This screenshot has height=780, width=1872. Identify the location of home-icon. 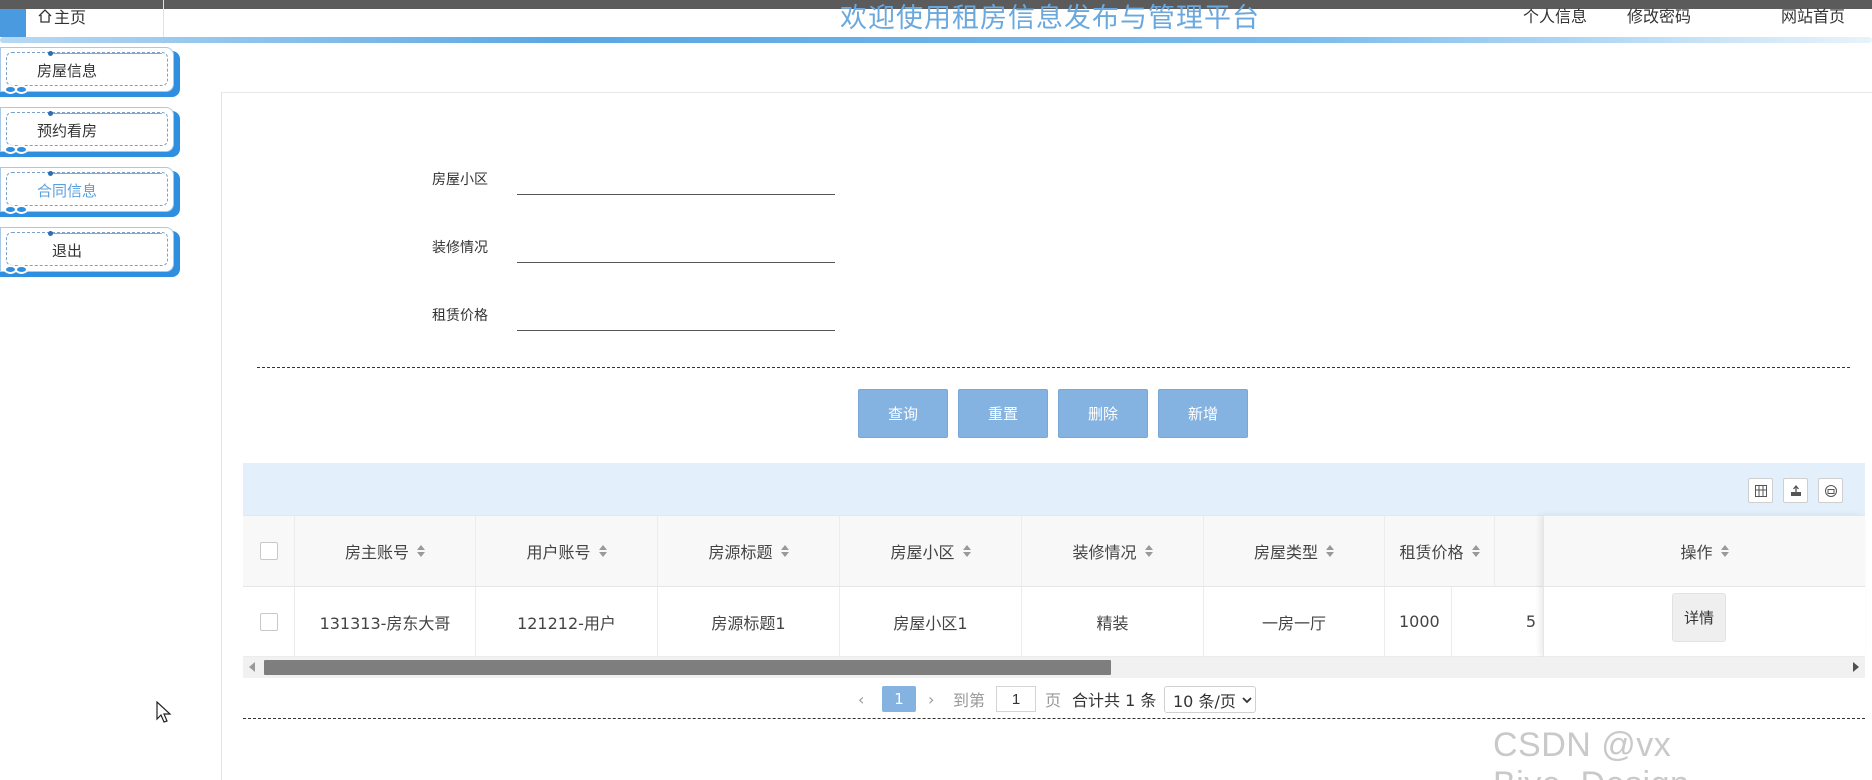
(45, 16).